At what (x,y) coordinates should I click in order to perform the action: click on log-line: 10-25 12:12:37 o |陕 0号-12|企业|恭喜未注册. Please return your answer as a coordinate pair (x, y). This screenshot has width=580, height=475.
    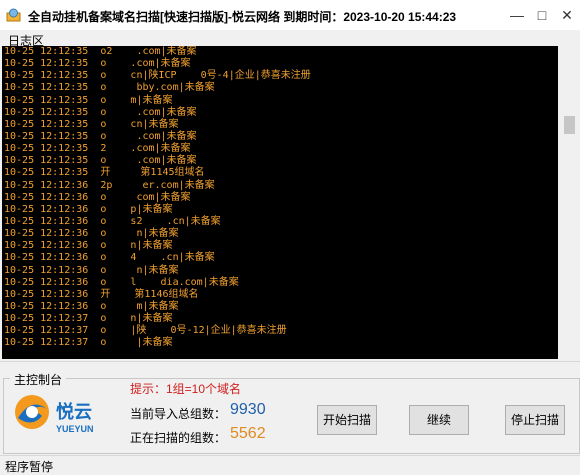
    Looking at the image, I should click on (145, 331).